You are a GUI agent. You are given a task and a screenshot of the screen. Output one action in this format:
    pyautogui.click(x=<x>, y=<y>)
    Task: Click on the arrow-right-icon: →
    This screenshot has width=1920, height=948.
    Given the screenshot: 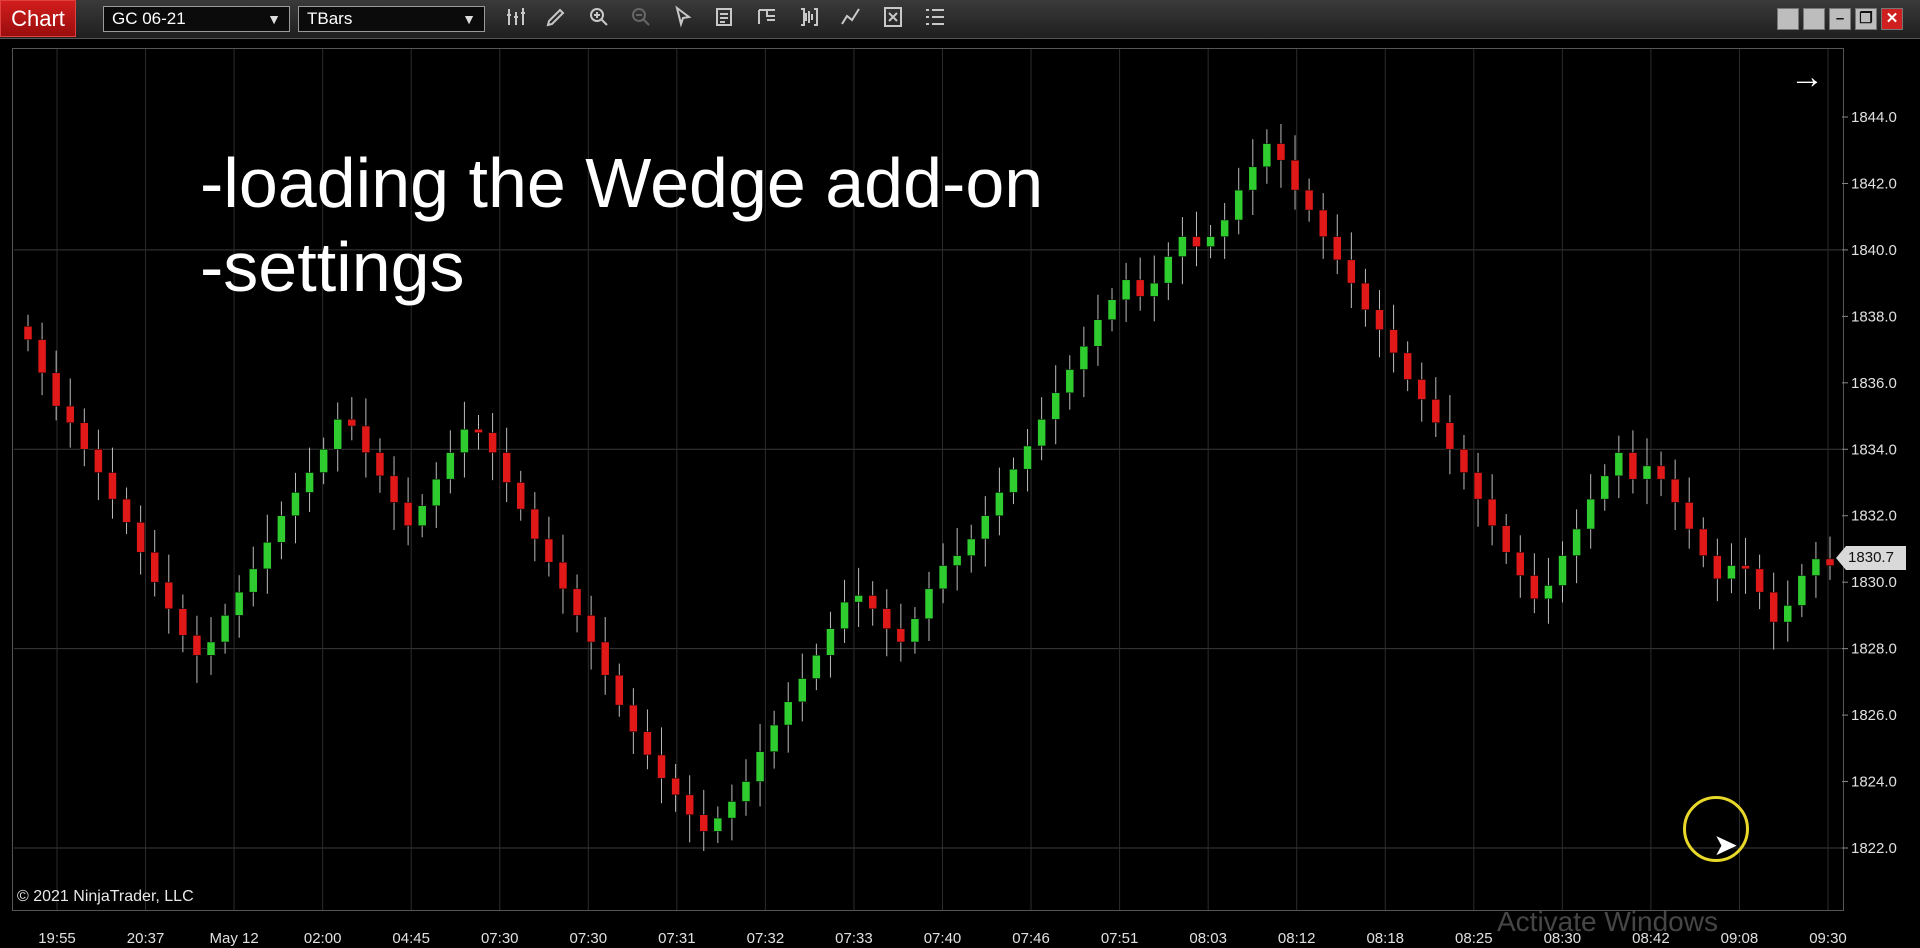 What is the action you would take?
    pyautogui.click(x=1807, y=77)
    